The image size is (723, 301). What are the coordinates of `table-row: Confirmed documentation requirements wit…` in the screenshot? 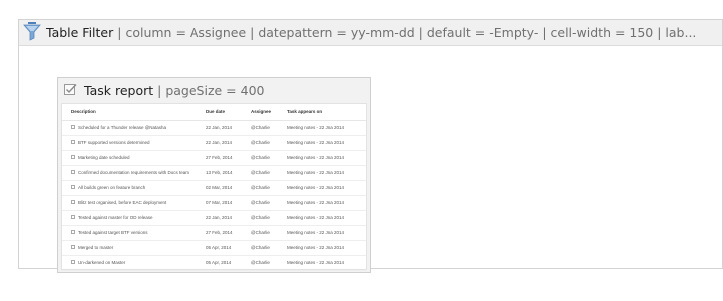 It's located at (214, 173).